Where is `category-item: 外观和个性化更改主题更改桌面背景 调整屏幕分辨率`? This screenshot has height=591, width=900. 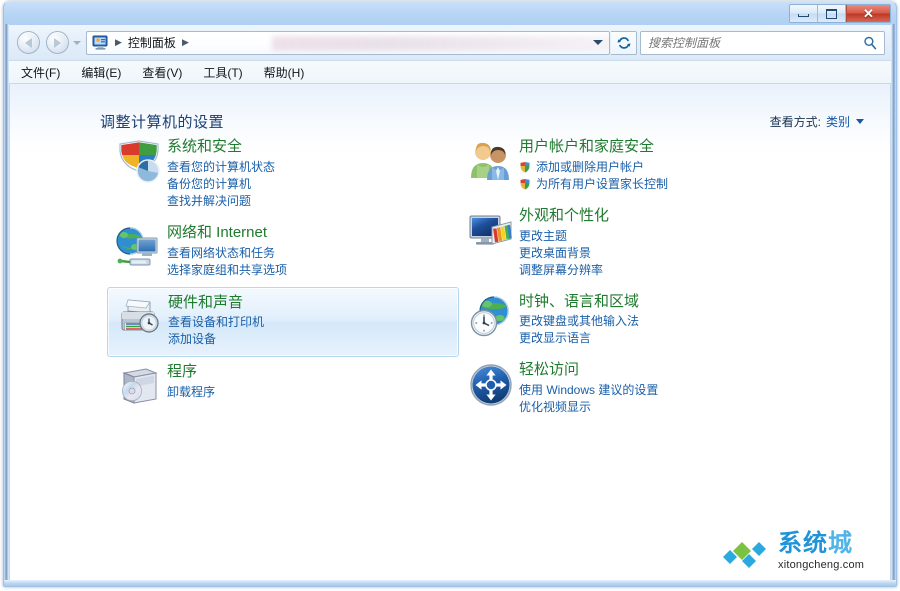
category-item: 外观和个性化更改主题更改桌面背景 调整屏幕分辨率 is located at coordinates (635, 244).